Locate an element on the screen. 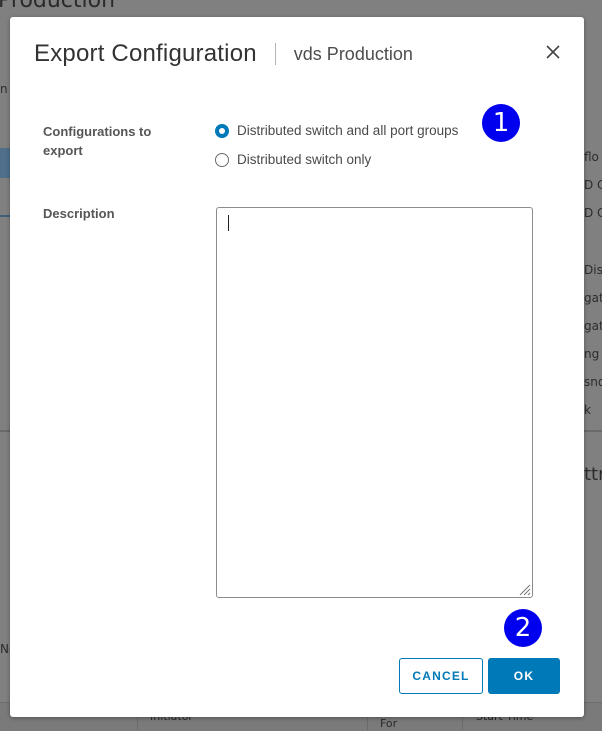 This screenshot has height=731, width=602. dialog-subtitle: vds Production is located at coordinates (353, 53).